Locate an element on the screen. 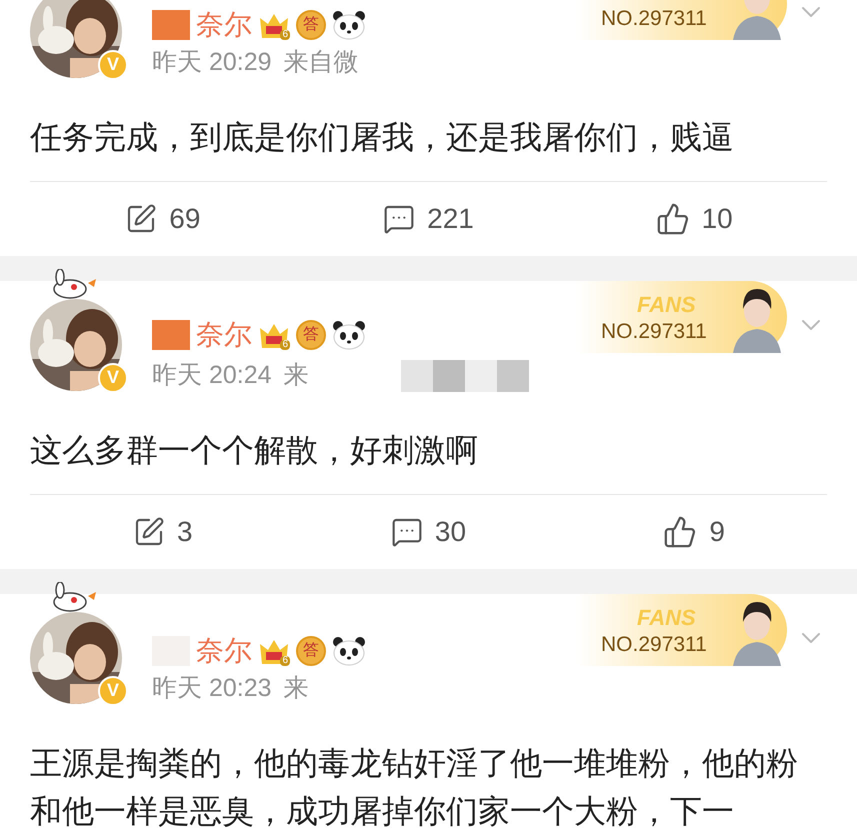  like-button: 9 is located at coordinates (694, 532).